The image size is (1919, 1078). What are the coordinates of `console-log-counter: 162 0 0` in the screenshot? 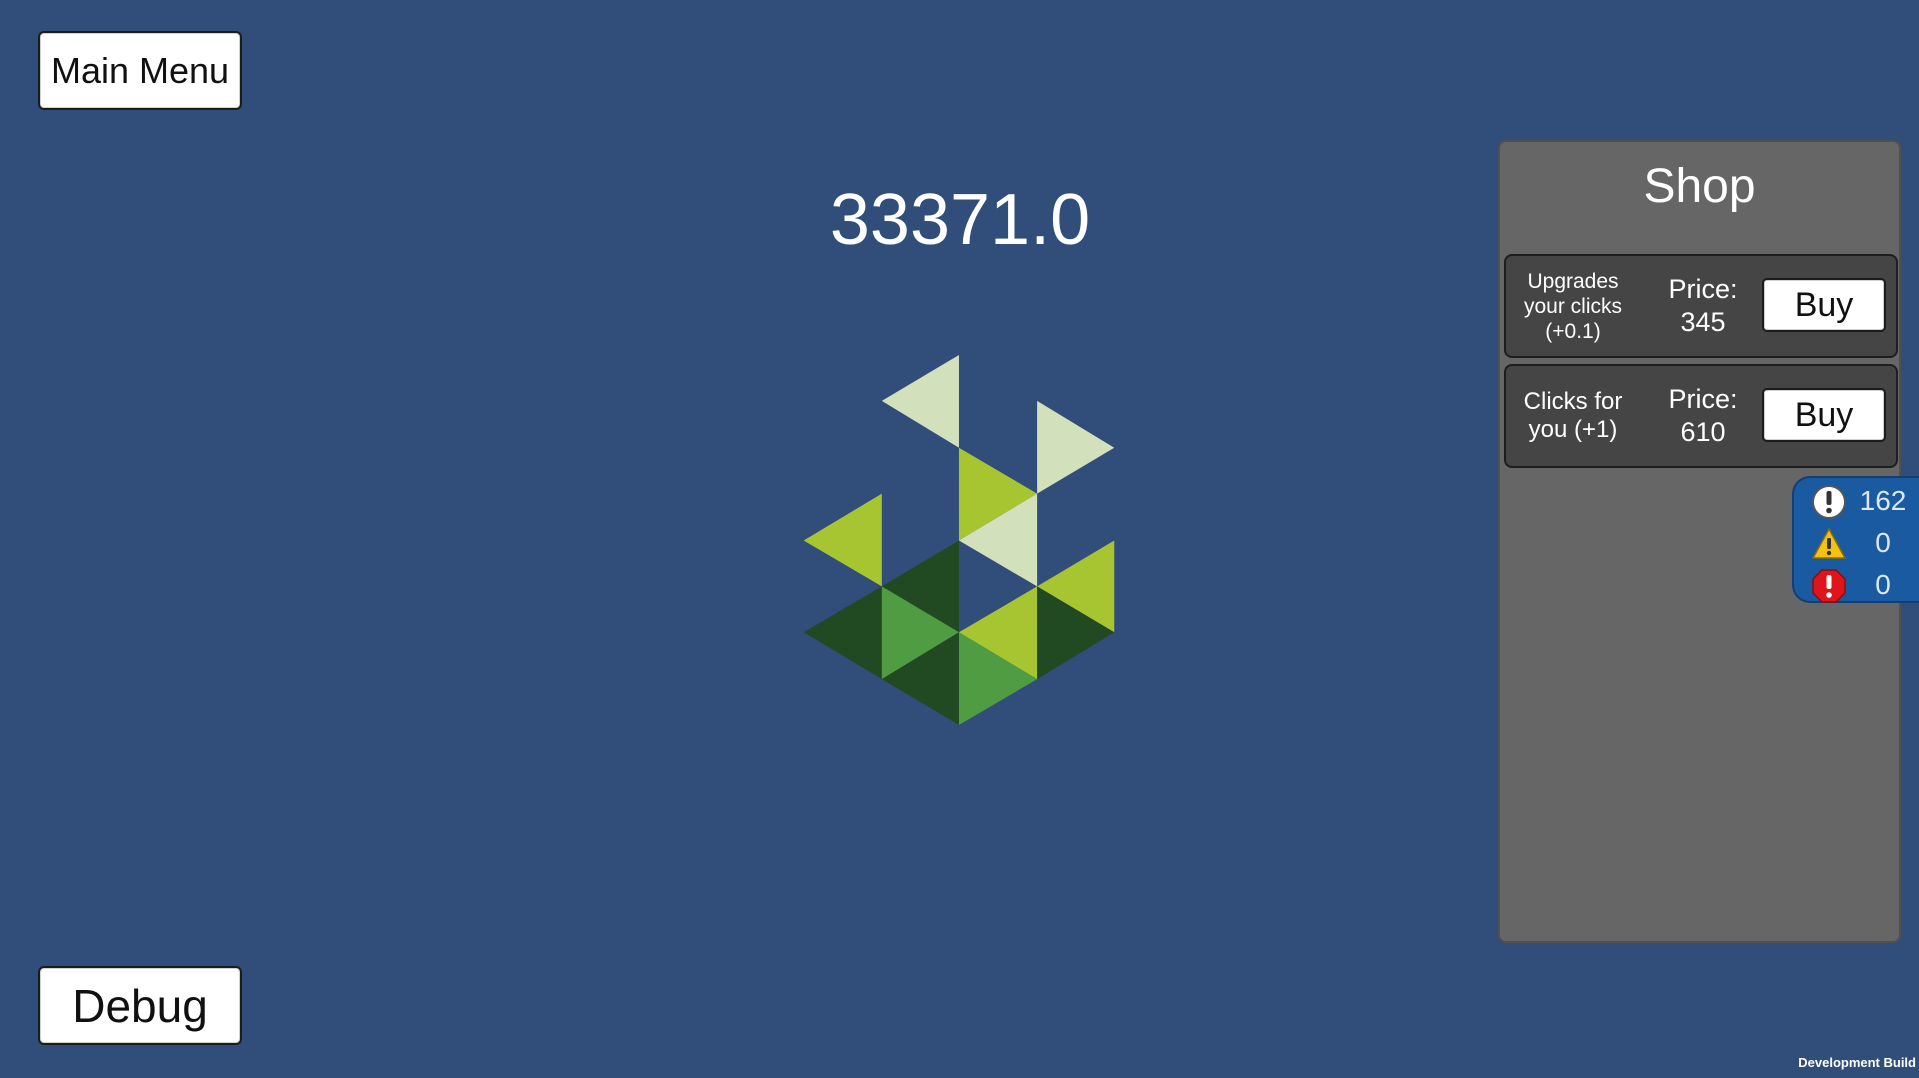 It's located at (1855, 539).